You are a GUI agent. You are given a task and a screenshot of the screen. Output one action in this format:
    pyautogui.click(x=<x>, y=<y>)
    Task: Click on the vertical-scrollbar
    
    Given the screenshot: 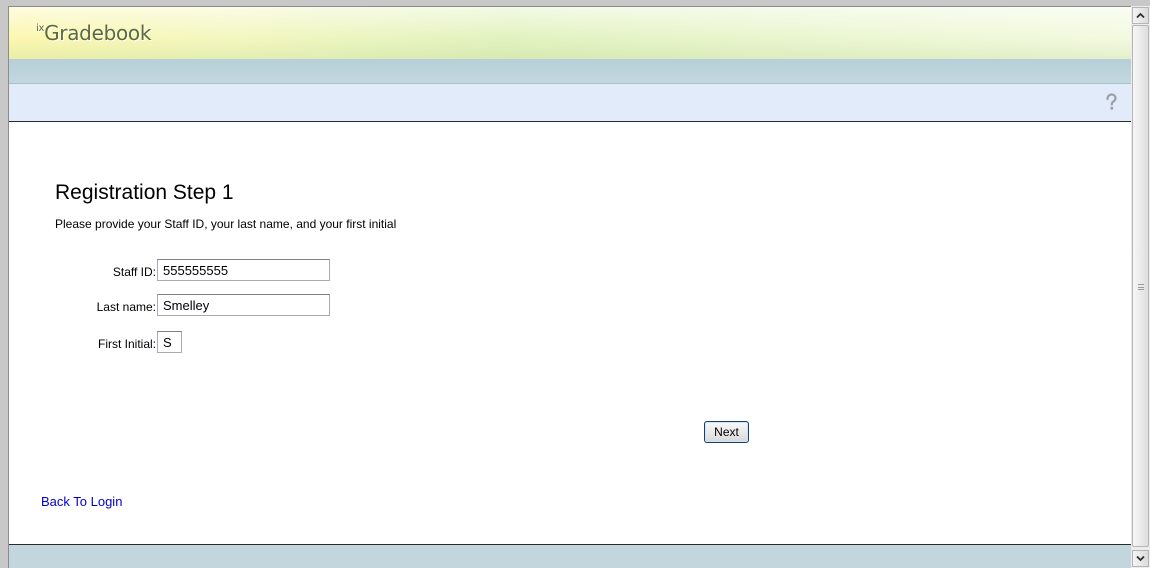 What is the action you would take?
    pyautogui.click(x=1140, y=287)
    